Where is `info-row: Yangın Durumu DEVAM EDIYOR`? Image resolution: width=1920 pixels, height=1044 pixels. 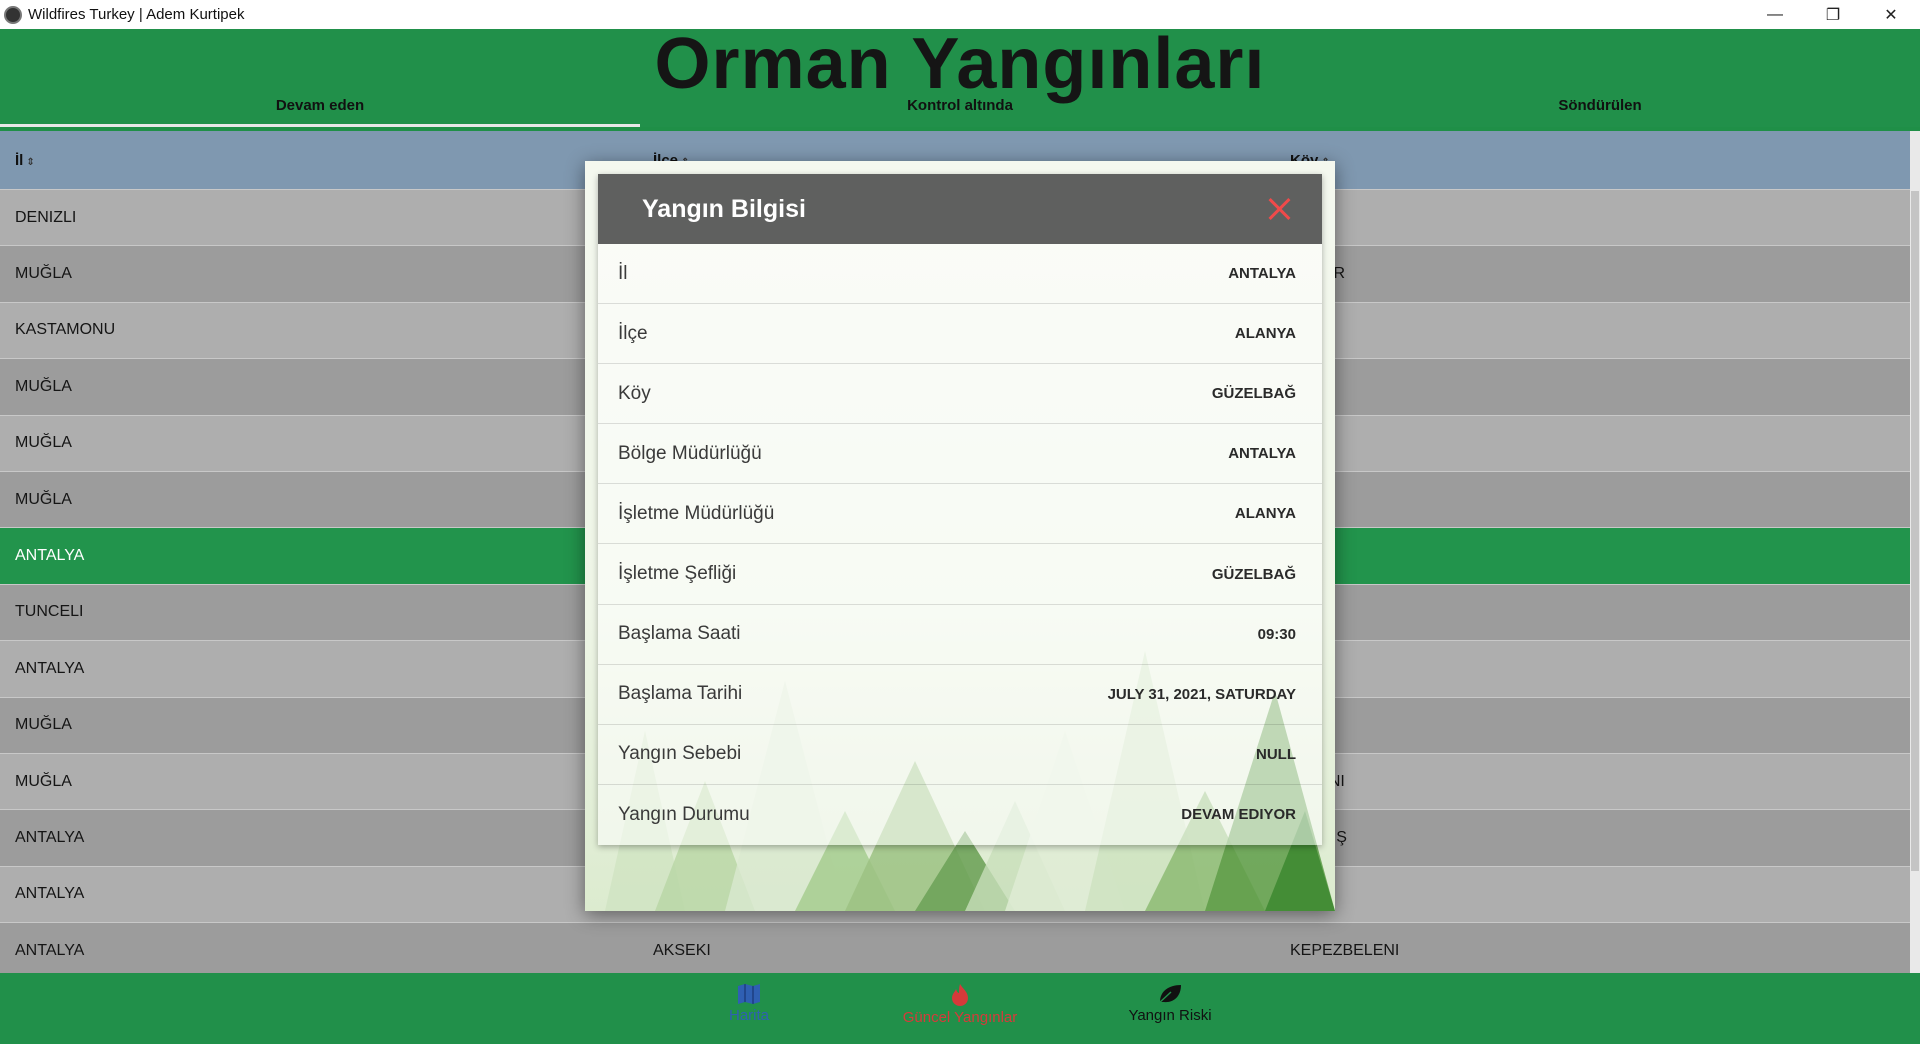
info-row: Yangın Durumu DEVAM EDIYOR is located at coordinates (960, 815).